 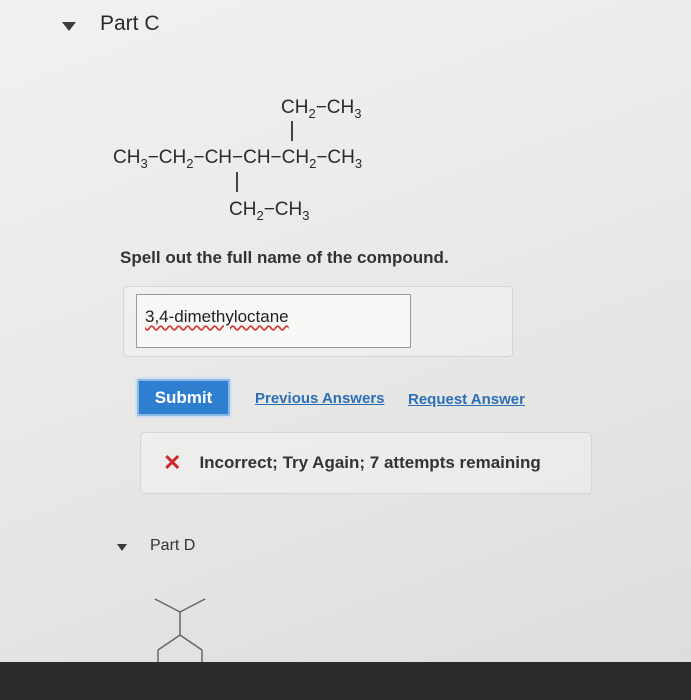 What do you see at coordinates (122, 547) in the screenshot?
I see `part-d-collapse-arrow-icon` at bounding box center [122, 547].